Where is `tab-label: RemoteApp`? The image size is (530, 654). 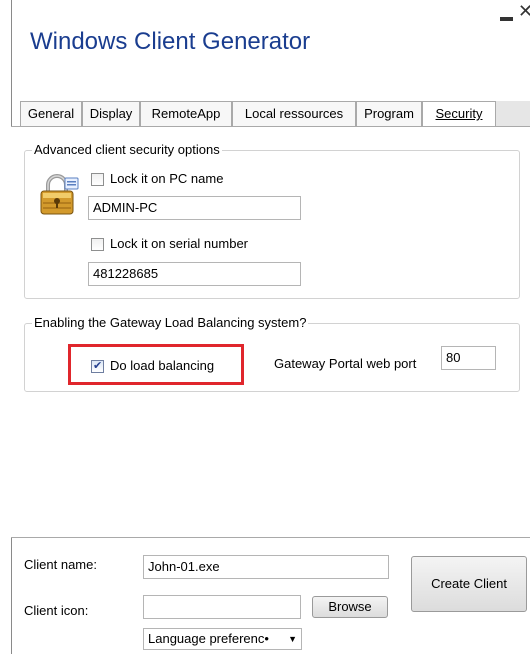 tab-label: RemoteApp is located at coordinates (186, 113).